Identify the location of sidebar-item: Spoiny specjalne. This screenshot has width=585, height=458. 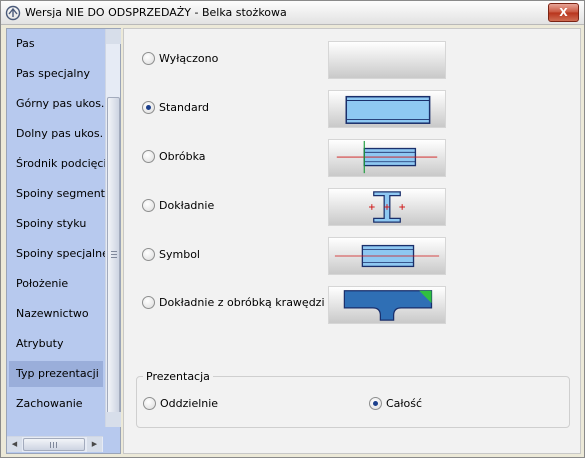
(59, 254).